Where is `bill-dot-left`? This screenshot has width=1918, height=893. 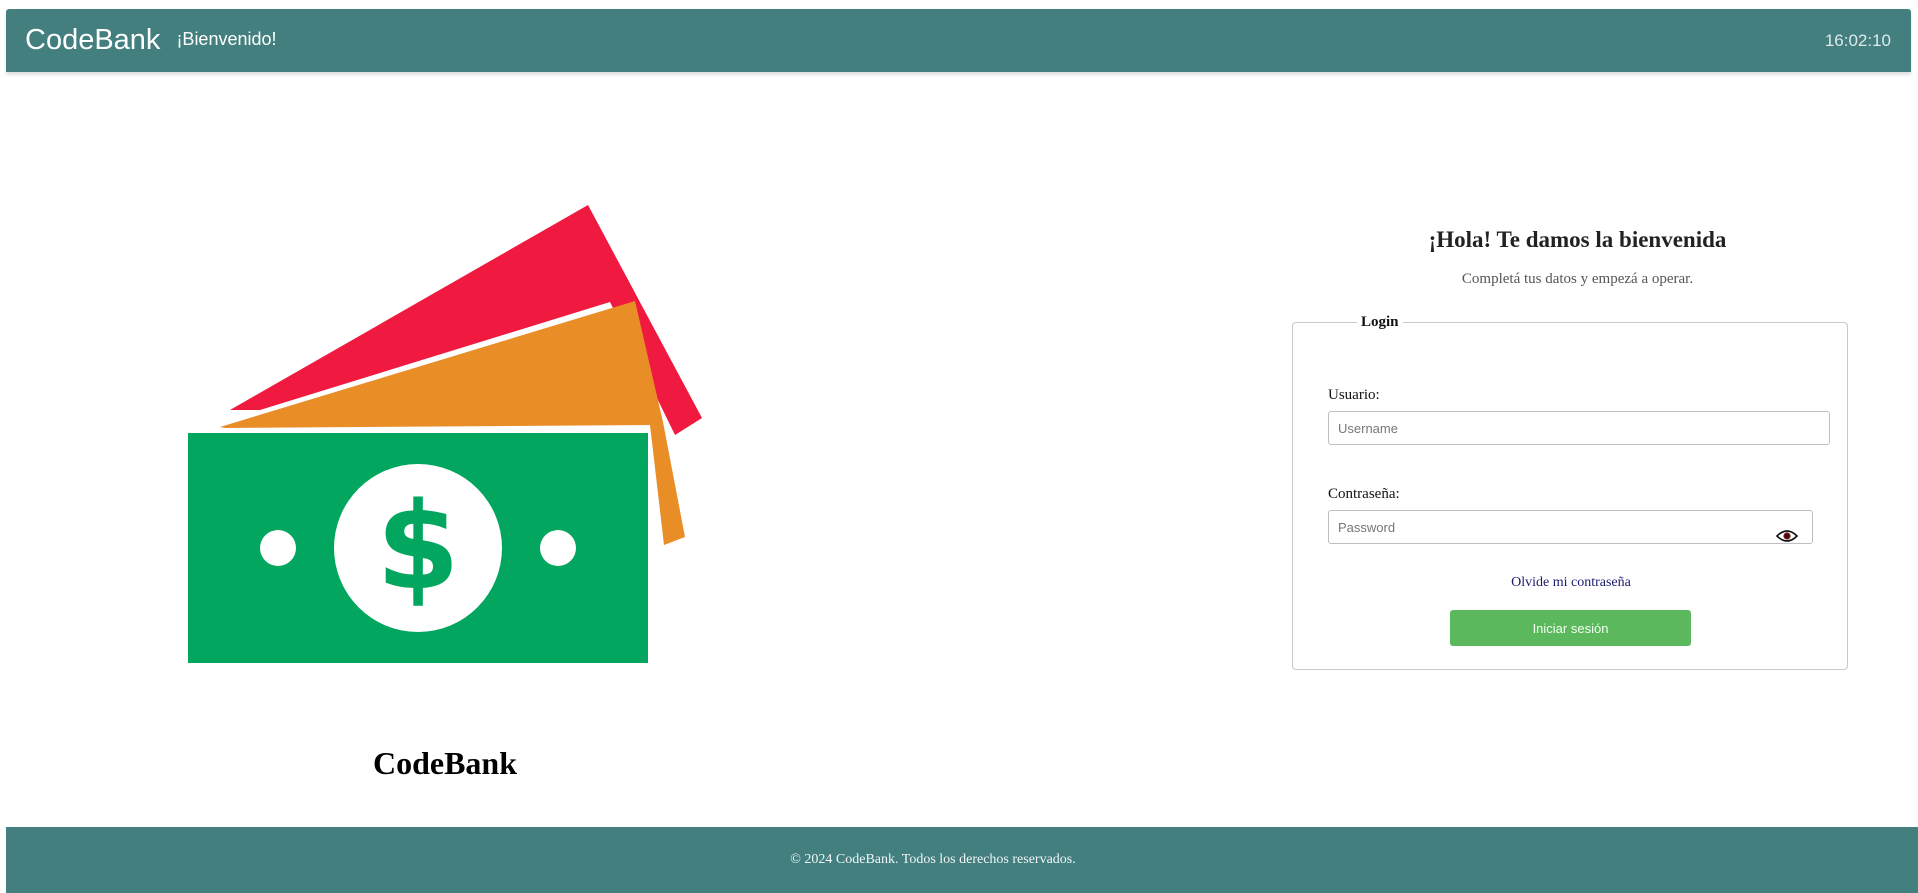
bill-dot-left is located at coordinates (278, 548).